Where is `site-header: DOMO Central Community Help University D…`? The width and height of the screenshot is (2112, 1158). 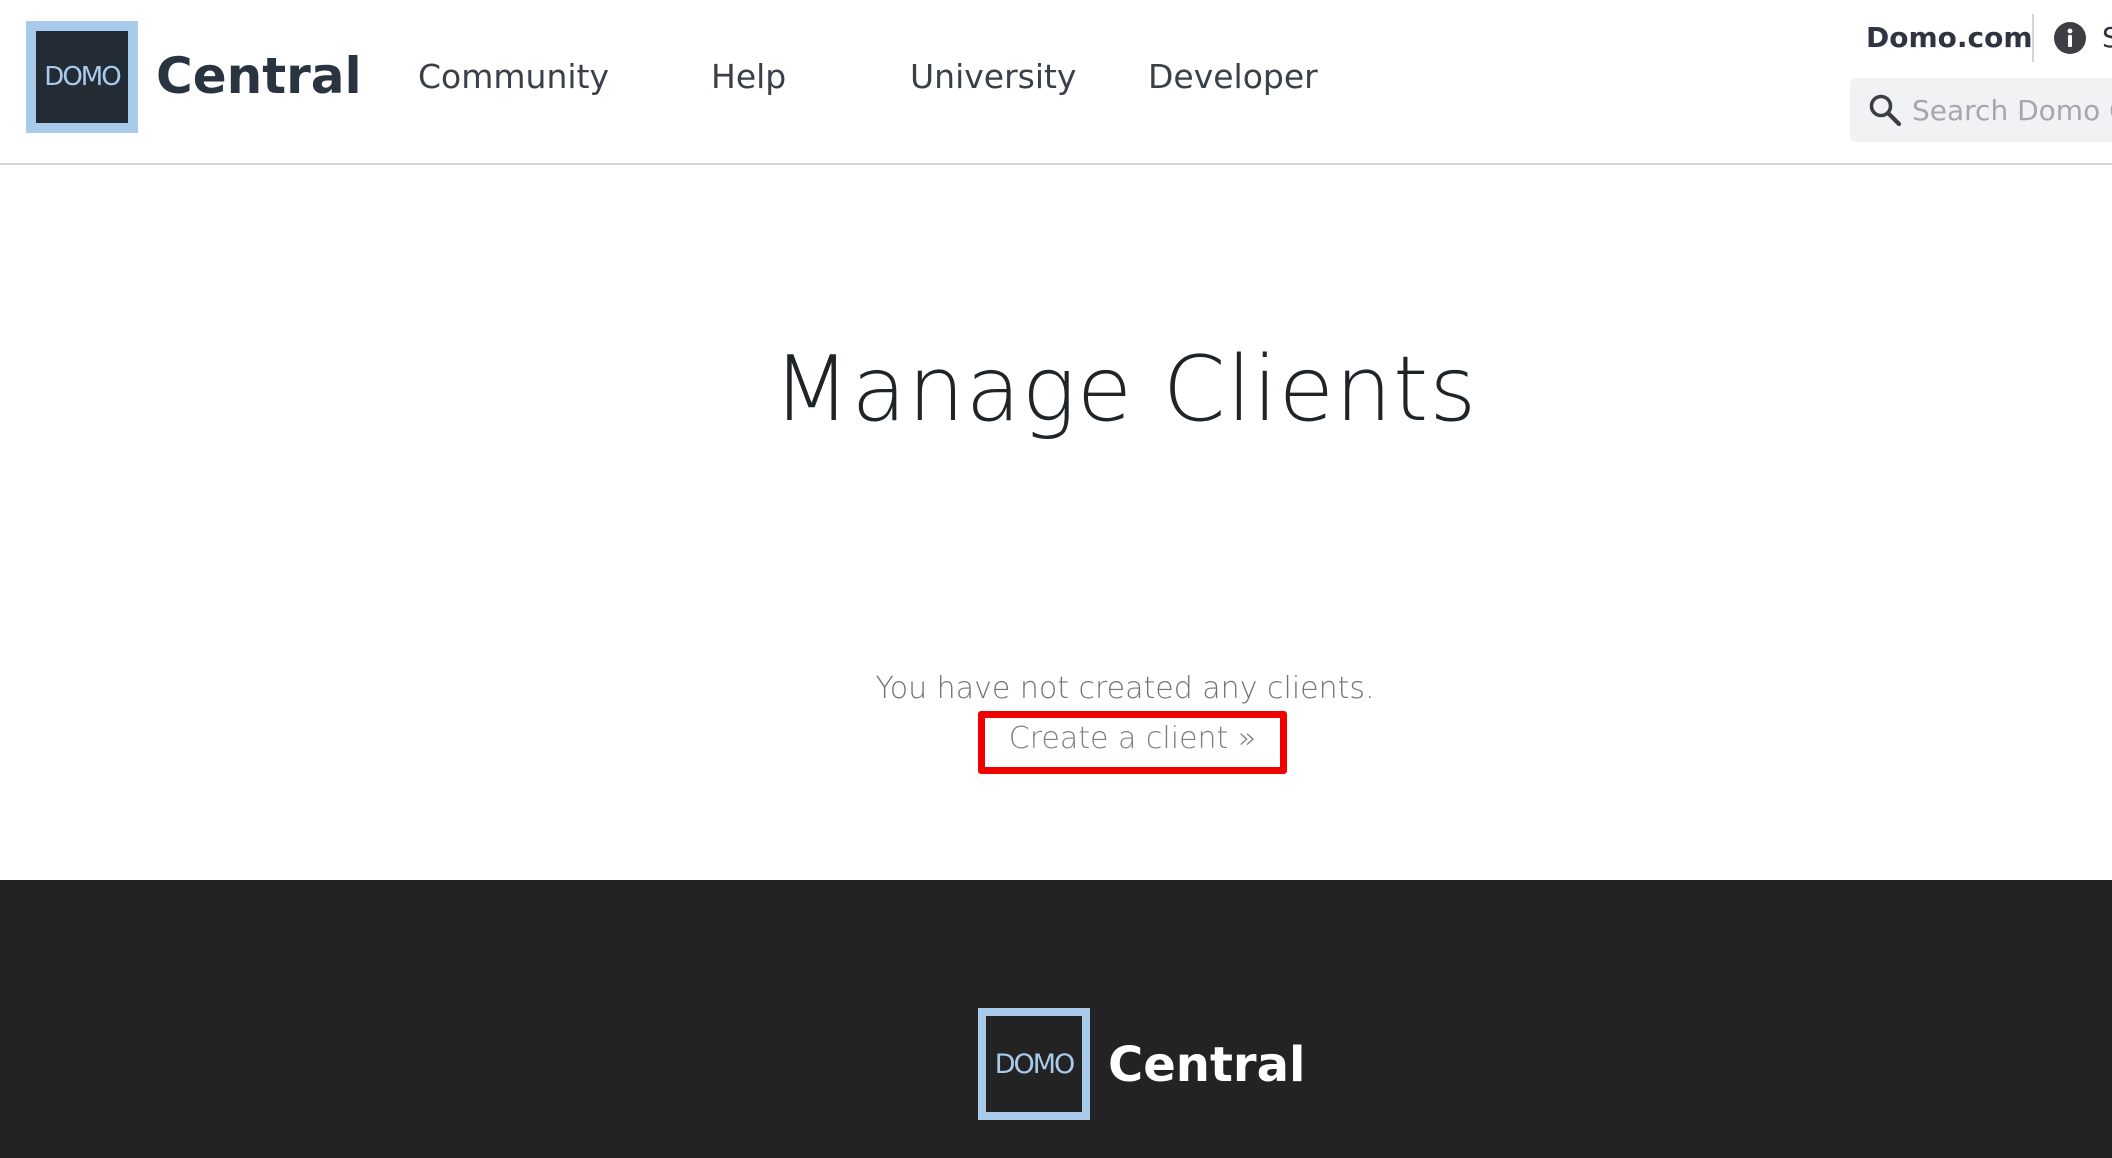 site-header: DOMO Central Community Help University D… is located at coordinates (1056, 82).